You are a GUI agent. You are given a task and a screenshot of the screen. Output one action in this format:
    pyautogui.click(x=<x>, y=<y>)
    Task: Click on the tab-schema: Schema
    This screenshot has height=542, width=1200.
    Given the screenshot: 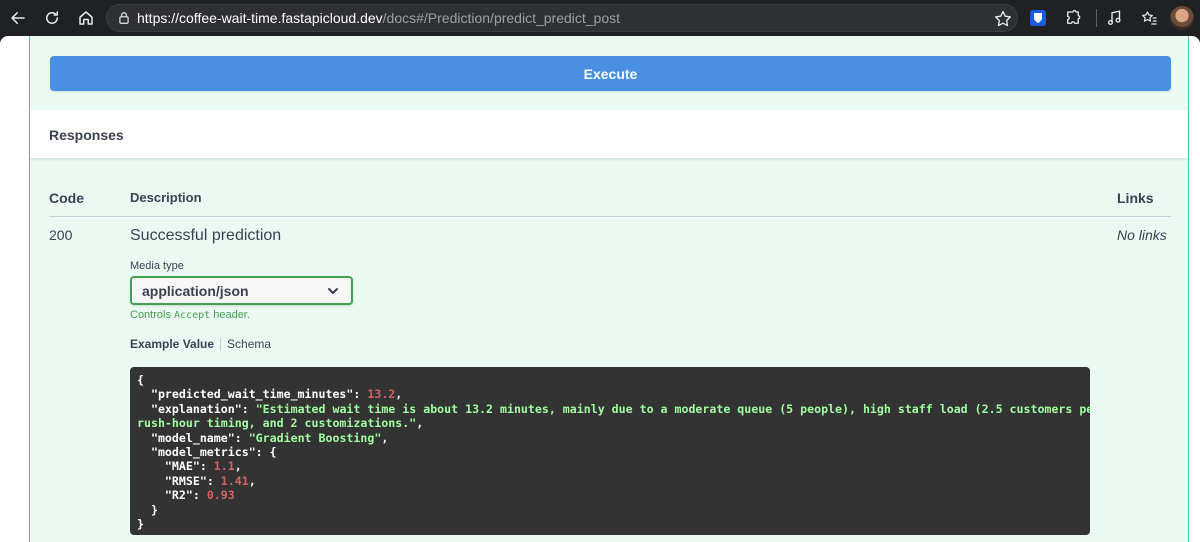 What is the action you would take?
    pyautogui.click(x=246, y=344)
    